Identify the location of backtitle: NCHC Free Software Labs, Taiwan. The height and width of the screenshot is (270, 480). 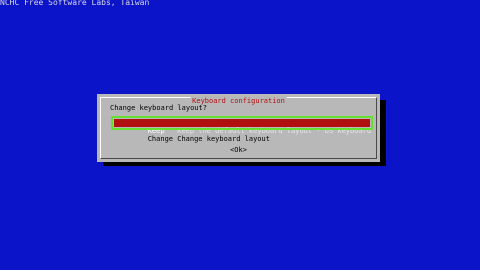
(75, 3).